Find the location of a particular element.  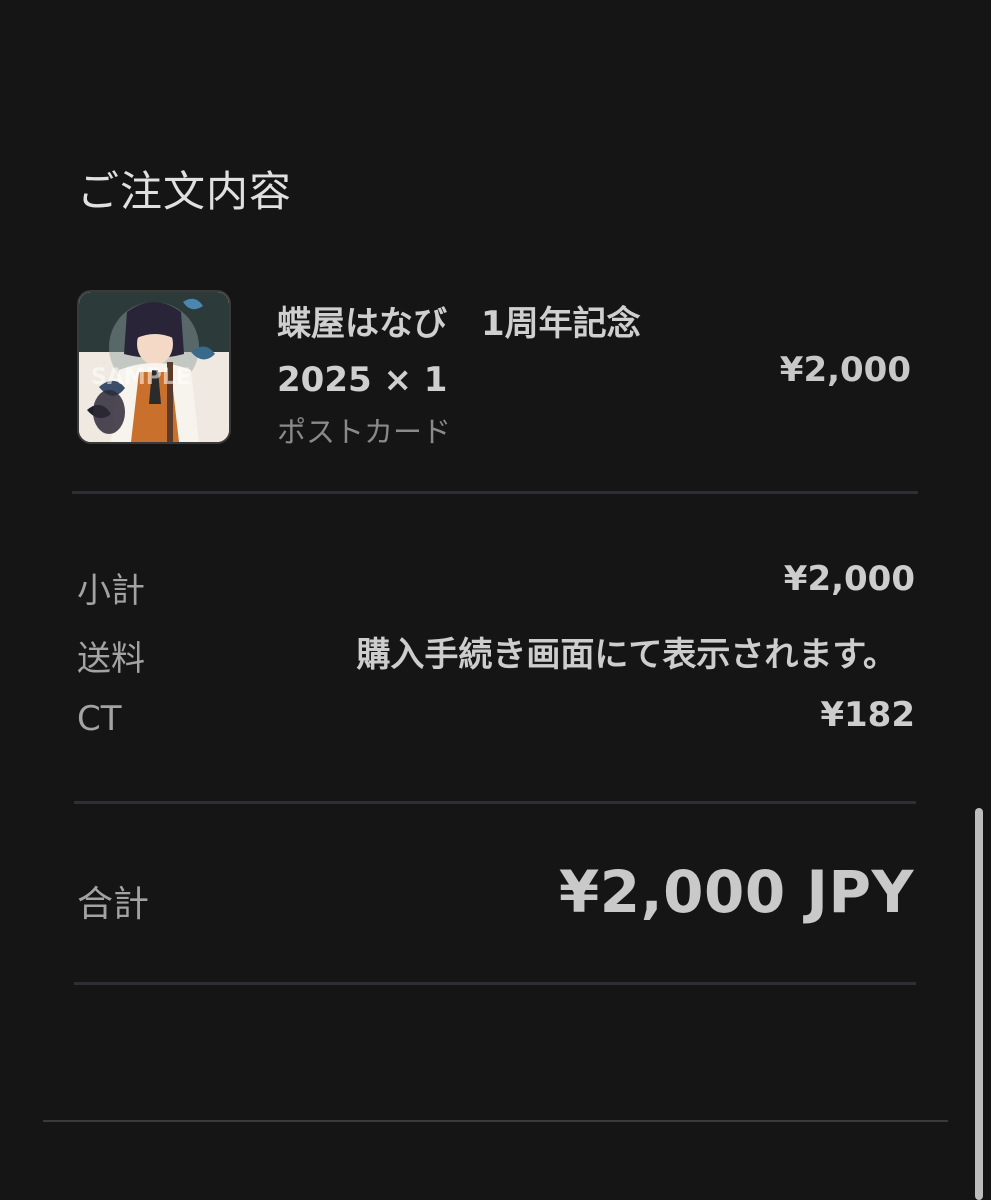

product-thumbnail-image: SAMPLE is located at coordinates (154, 367).